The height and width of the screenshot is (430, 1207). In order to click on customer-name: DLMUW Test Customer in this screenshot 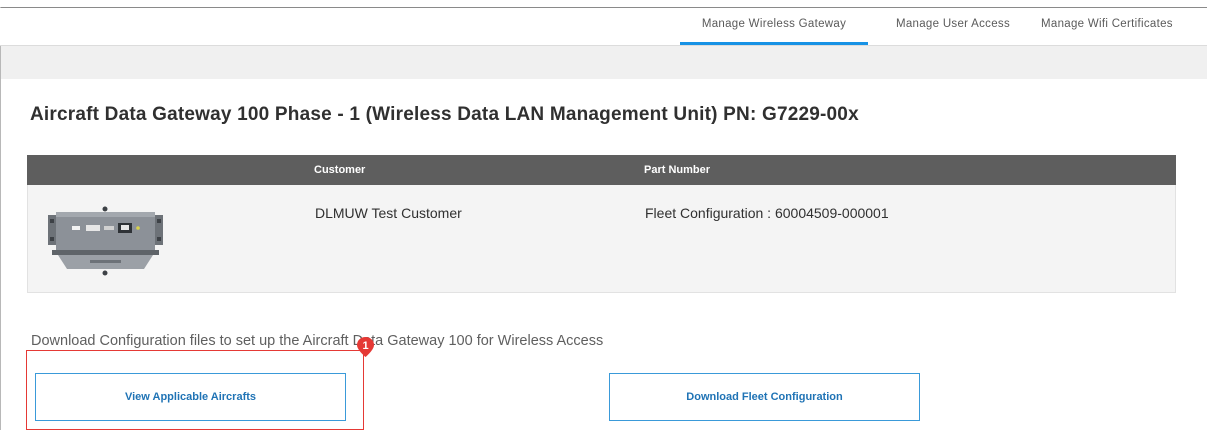, I will do `click(388, 213)`.